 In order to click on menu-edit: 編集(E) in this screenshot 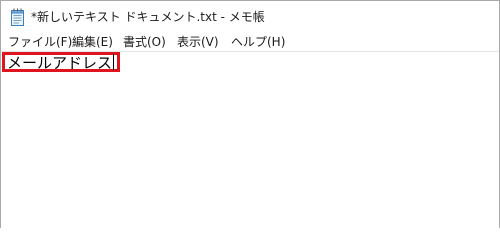, I will do `click(92, 42)`.